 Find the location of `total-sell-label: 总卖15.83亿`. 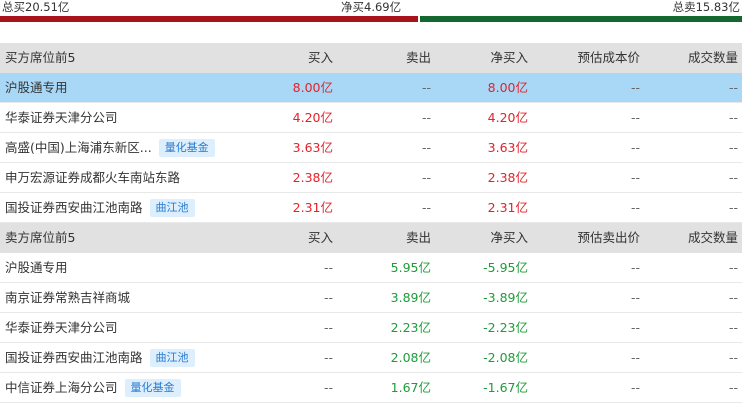

total-sell-label: 总卖15.83亿 is located at coordinates (706, 7).